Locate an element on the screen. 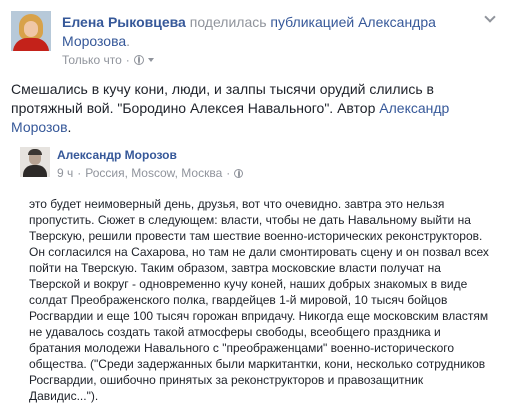 The image size is (505, 419). privacy-dropdown-icon is located at coordinates (150, 60).